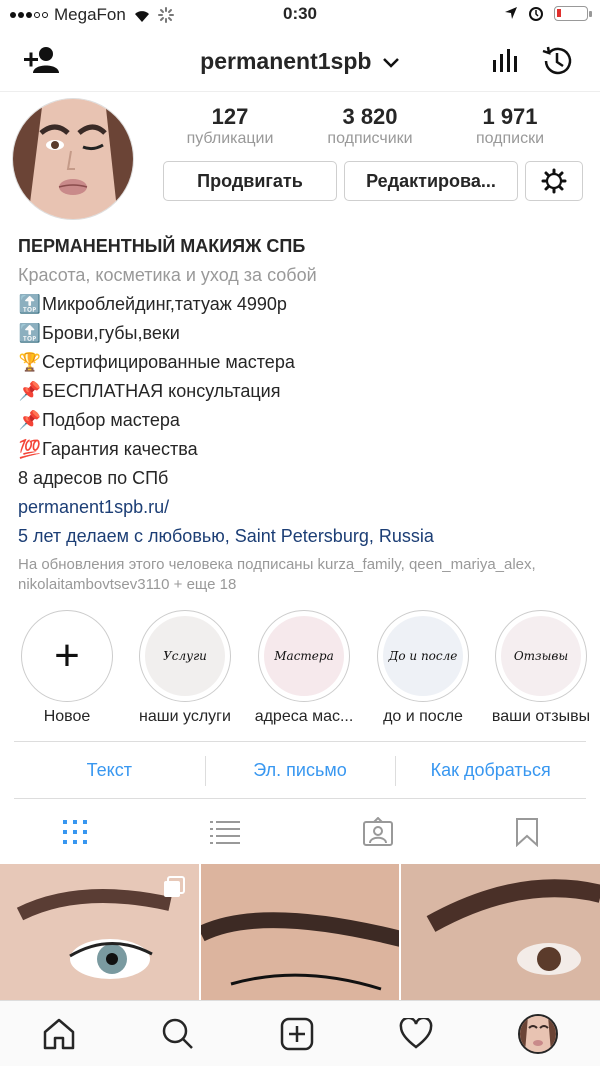 This screenshot has height=1066, width=600. I want to click on highlight-cover: Отзывы, so click(541, 656).